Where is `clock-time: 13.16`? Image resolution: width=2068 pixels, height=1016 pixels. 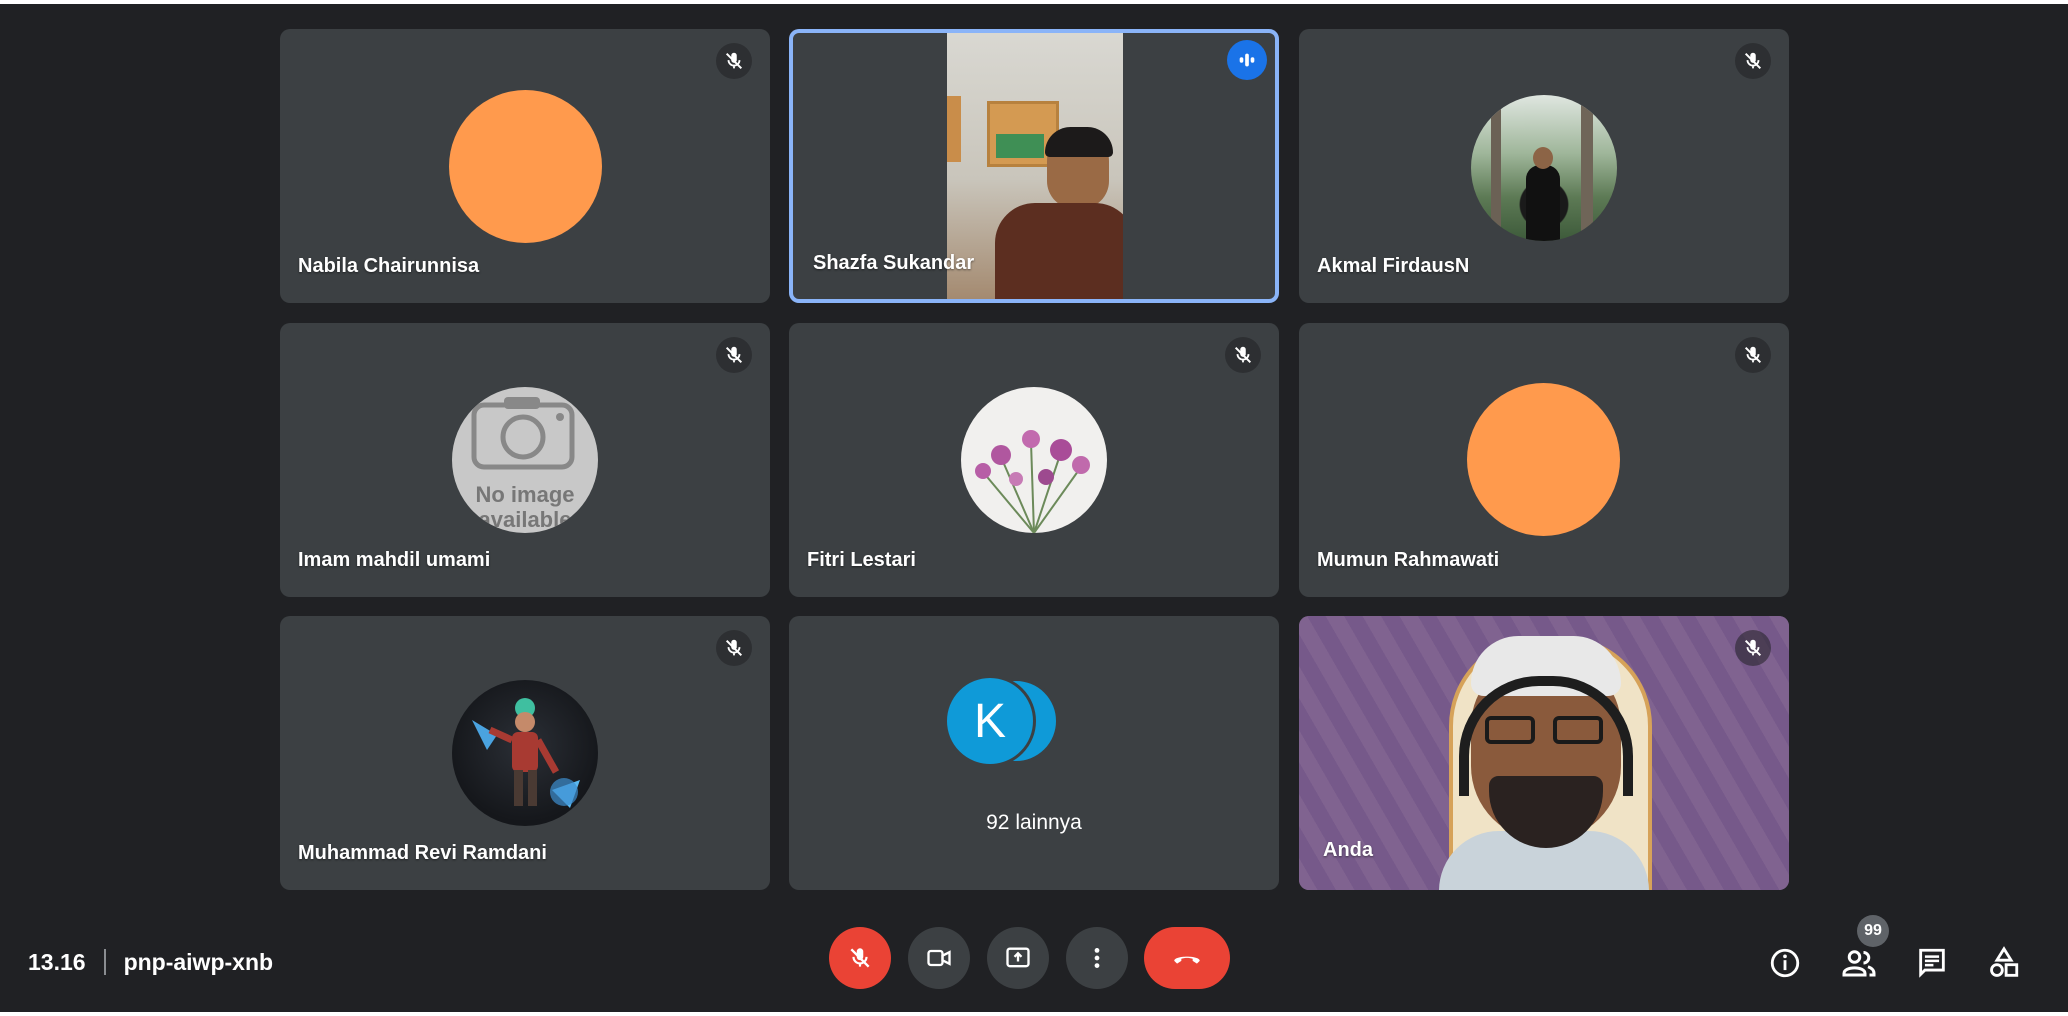 clock-time: 13.16 is located at coordinates (57, 961).